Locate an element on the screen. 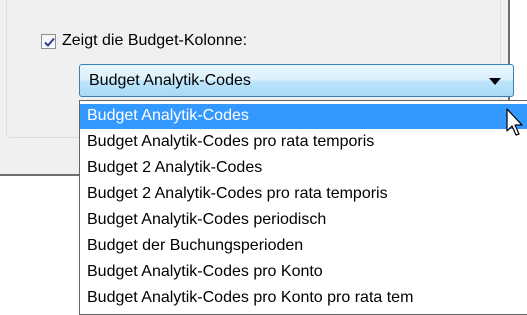 The width and height of the screenshot is (527, 315). dropdown-option: Budget Analytik-Codes pro rata temporis is located at coordinates (303, 142).